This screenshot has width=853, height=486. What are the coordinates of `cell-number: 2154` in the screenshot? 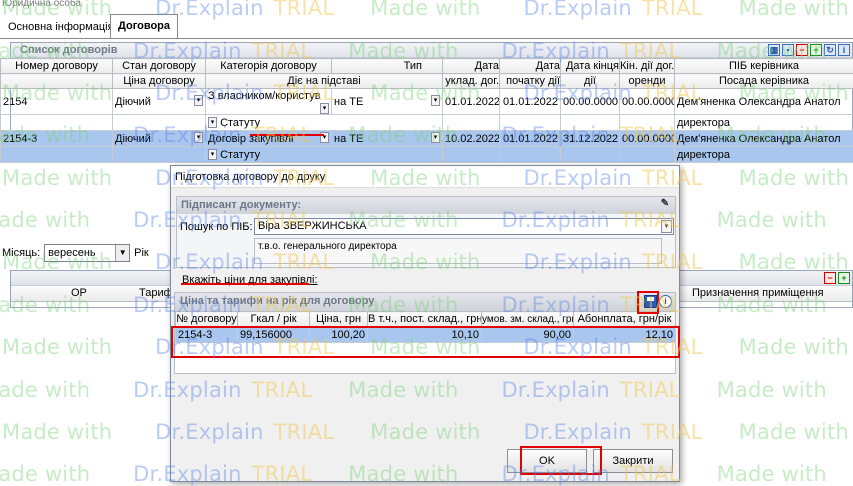 It's located at (56, 101).